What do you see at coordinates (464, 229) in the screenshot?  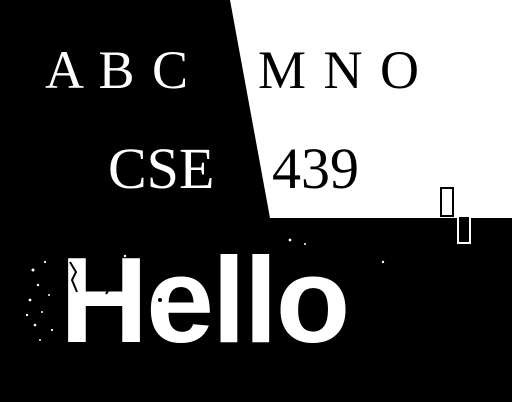 I see `small-rect-outline-bottom` at bounding box center [464, 229].